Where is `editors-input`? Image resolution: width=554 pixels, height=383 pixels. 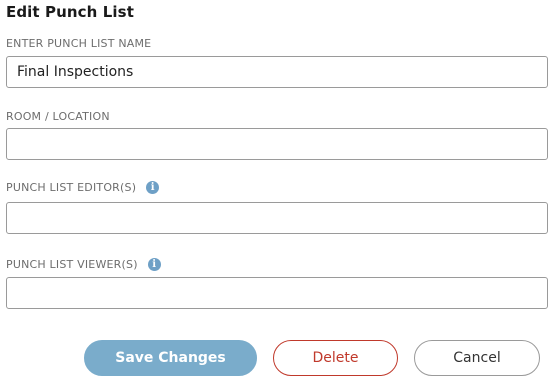
editors-input is located at coordinates (277, 218).